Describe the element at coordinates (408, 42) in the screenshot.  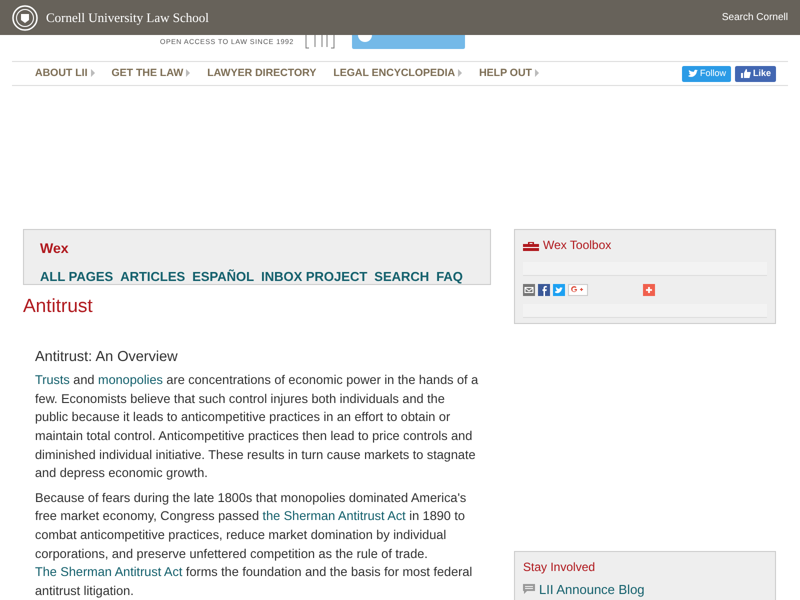
I see `support-button` at that location.